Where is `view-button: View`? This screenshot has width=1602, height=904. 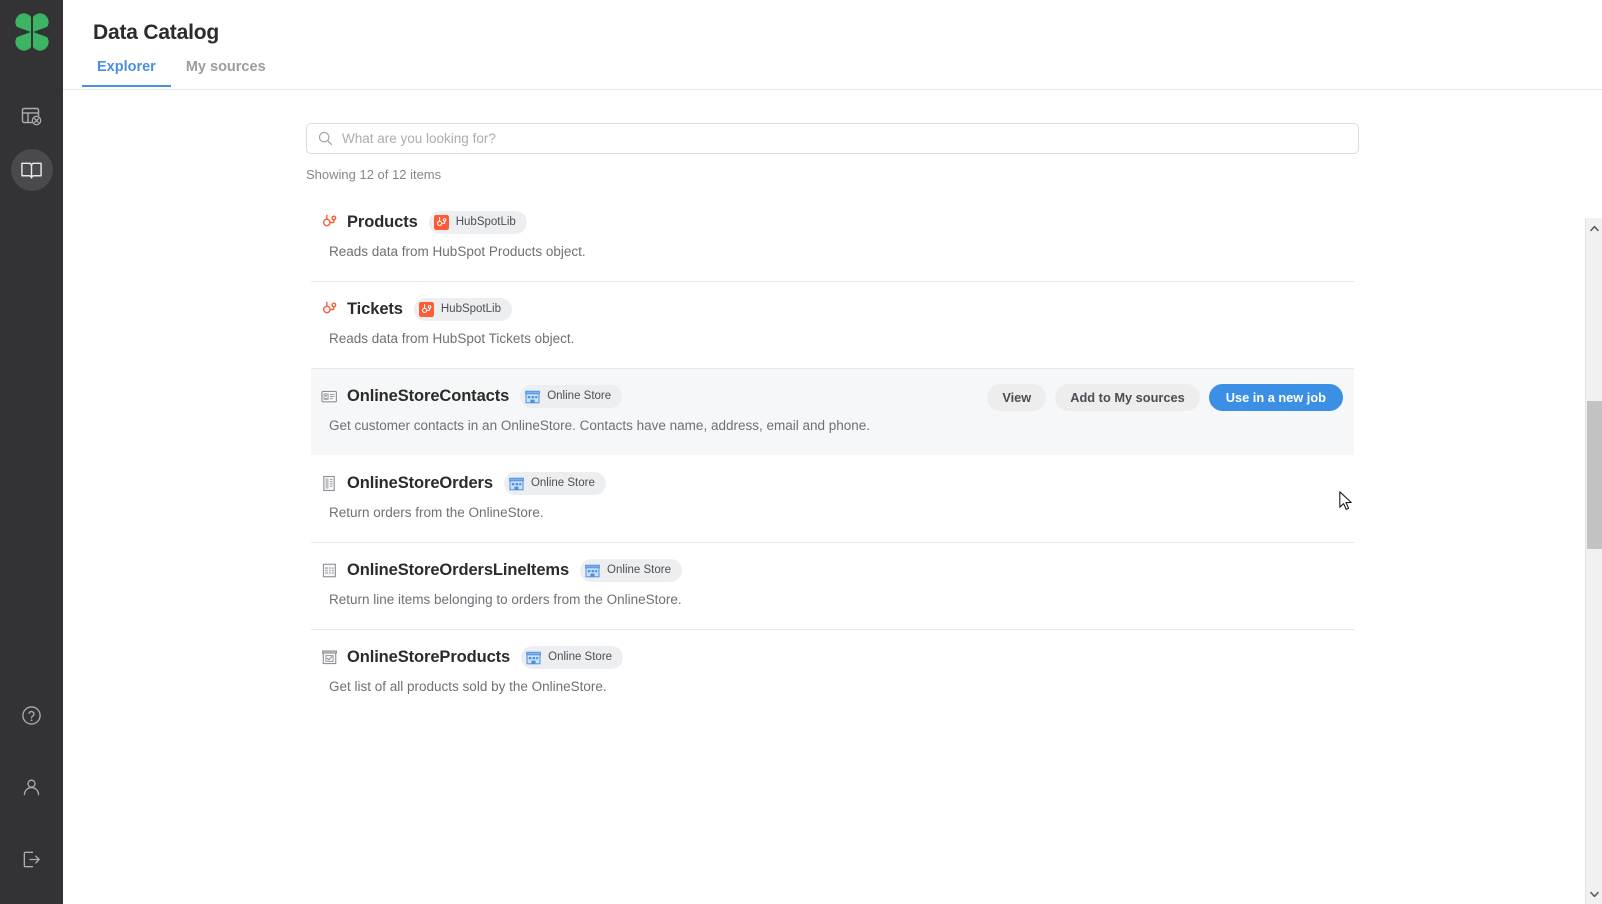
view-button: View is located at coordinates (1017, 397).